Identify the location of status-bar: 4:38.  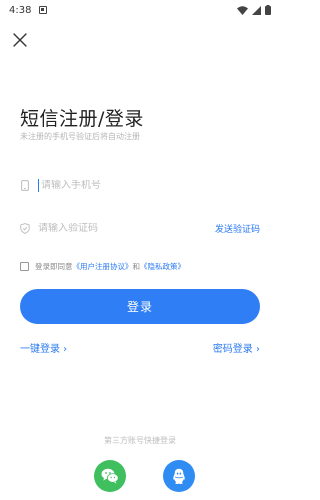
(140, 10).